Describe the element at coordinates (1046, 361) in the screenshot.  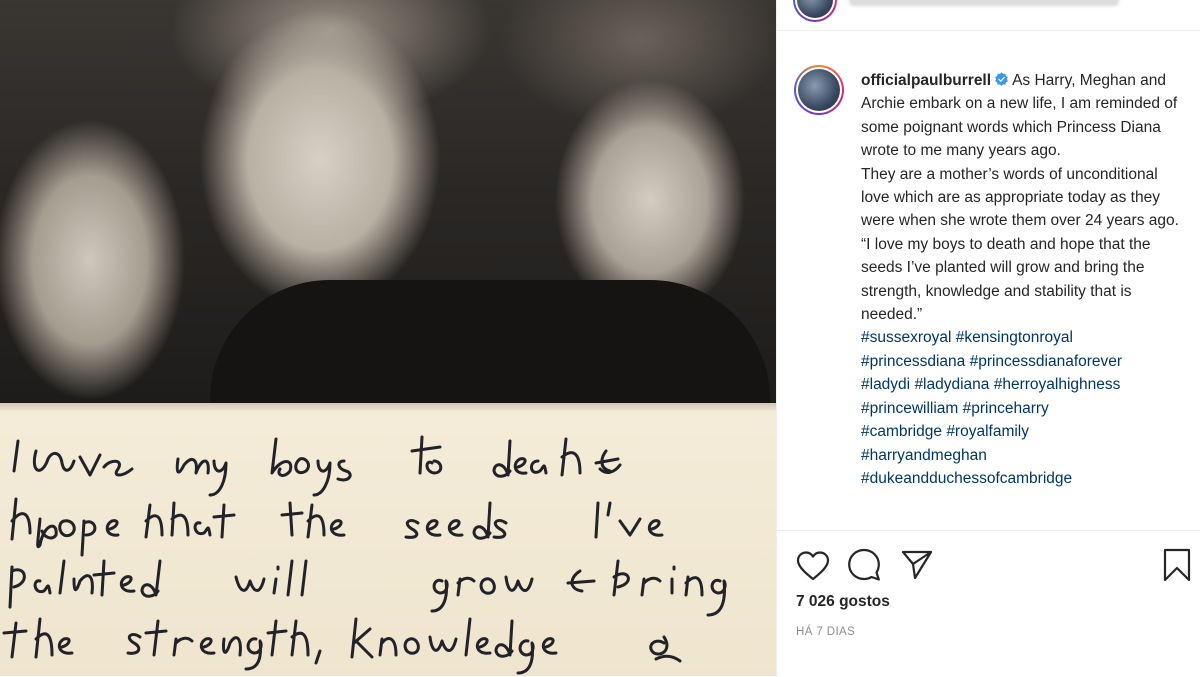
I see `hashtag-link: #princessdianaforever` at that location.